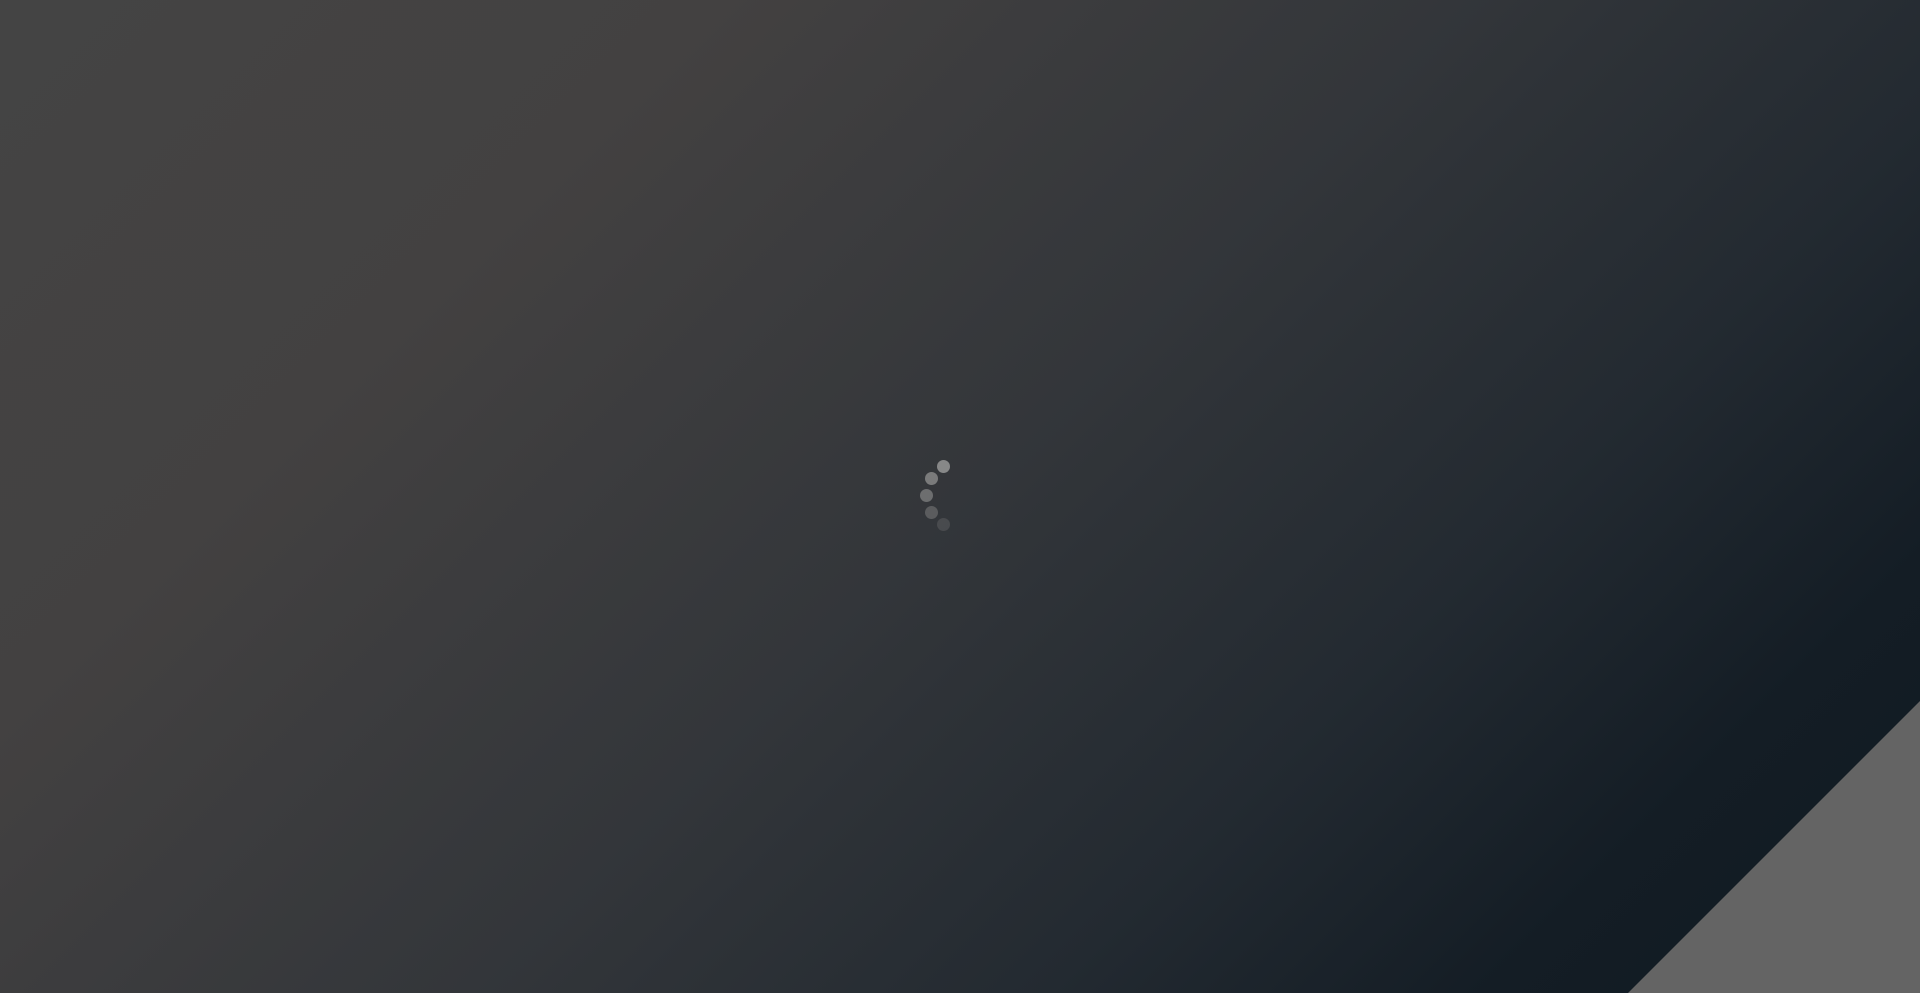 This screenshot has height=993, width=1920. Describe the element at coordinates (1774, 847) in the screenshot. I see `page-corner-fold` at that location.